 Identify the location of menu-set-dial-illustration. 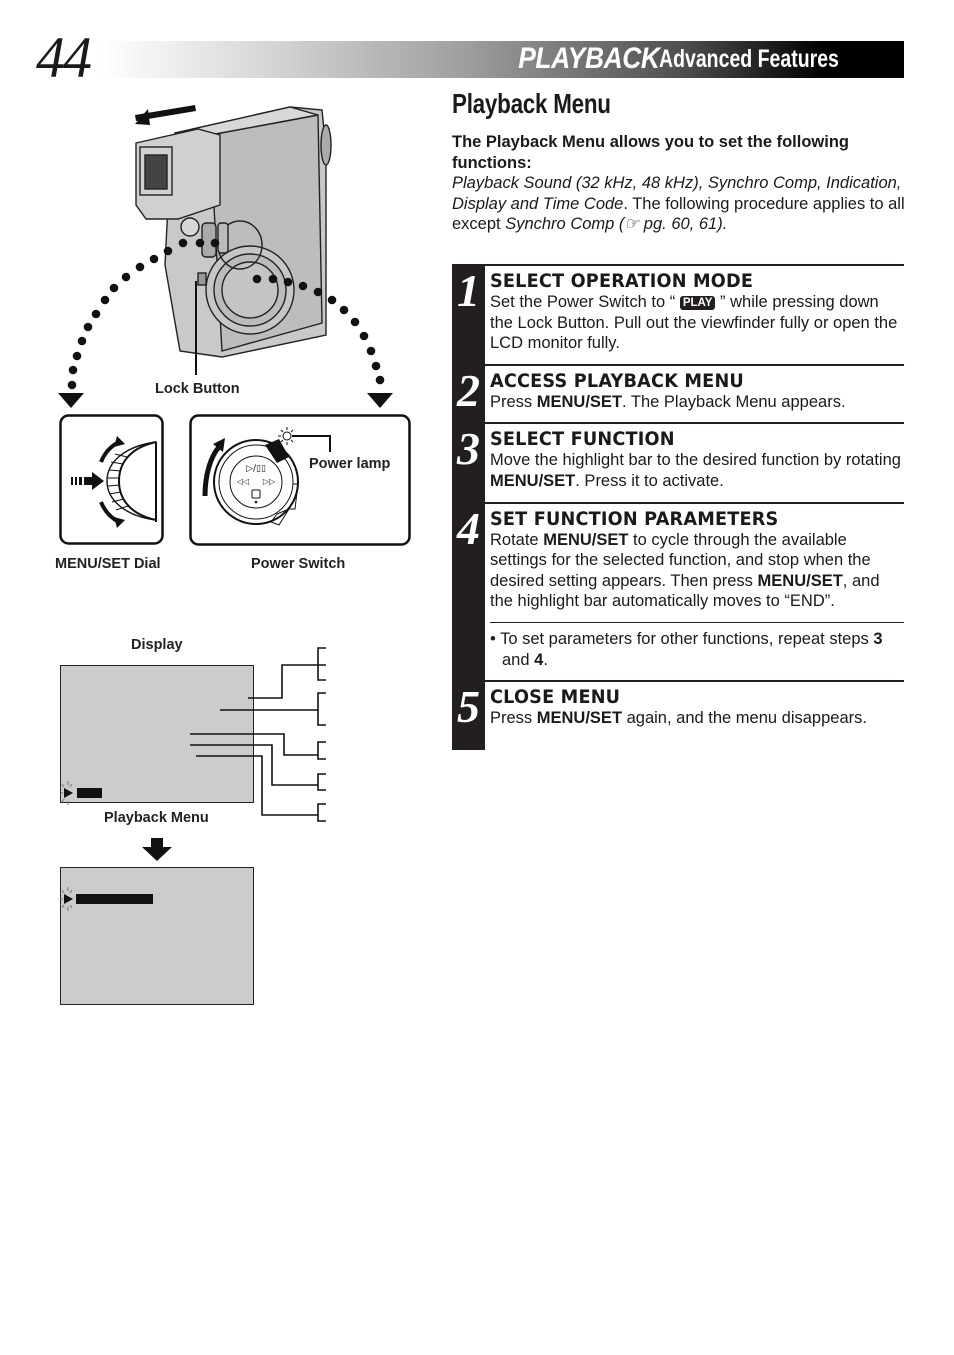
(111, 479).